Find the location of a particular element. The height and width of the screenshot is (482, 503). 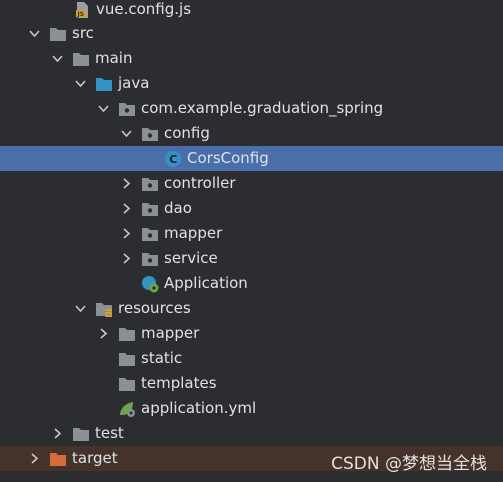

tree-item-vue-config-js: JS vue.config.js is located at coordinates (251, 11).